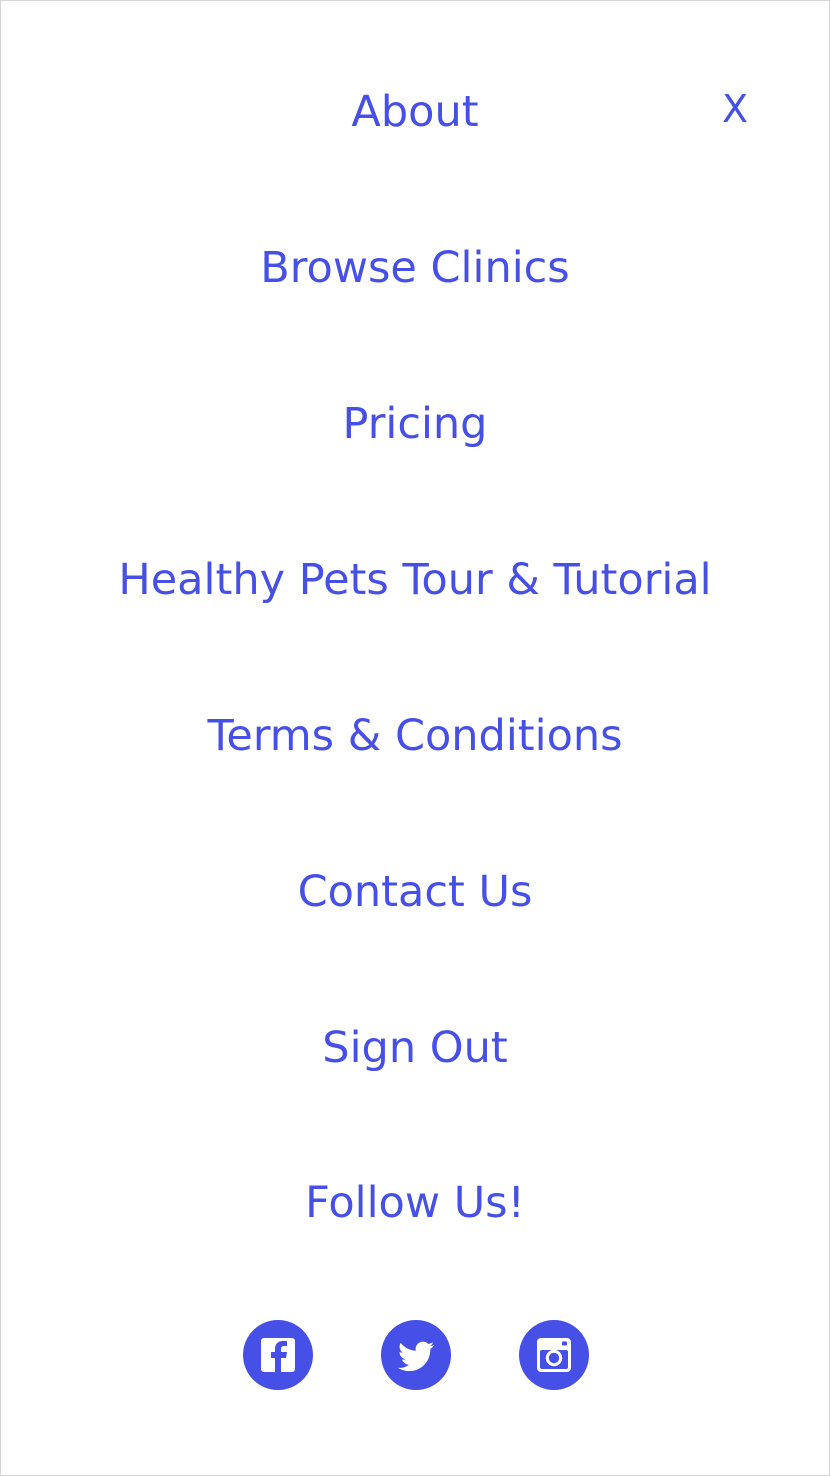  I want to click on facebook-icon, so click(278, 1355).